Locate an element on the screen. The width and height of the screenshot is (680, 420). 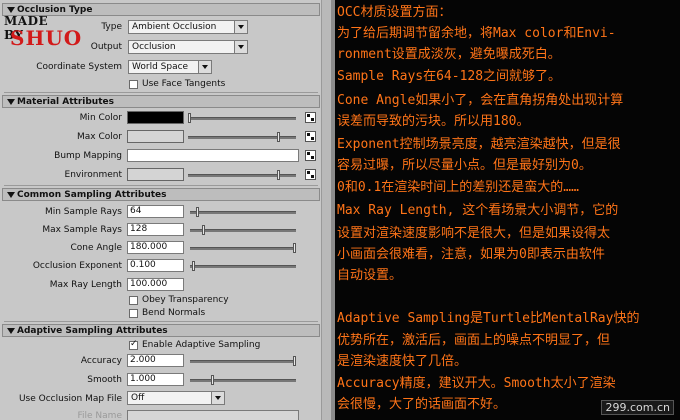
enable-adaptive-sampling-checkbox is located at coordinates (133, 344).